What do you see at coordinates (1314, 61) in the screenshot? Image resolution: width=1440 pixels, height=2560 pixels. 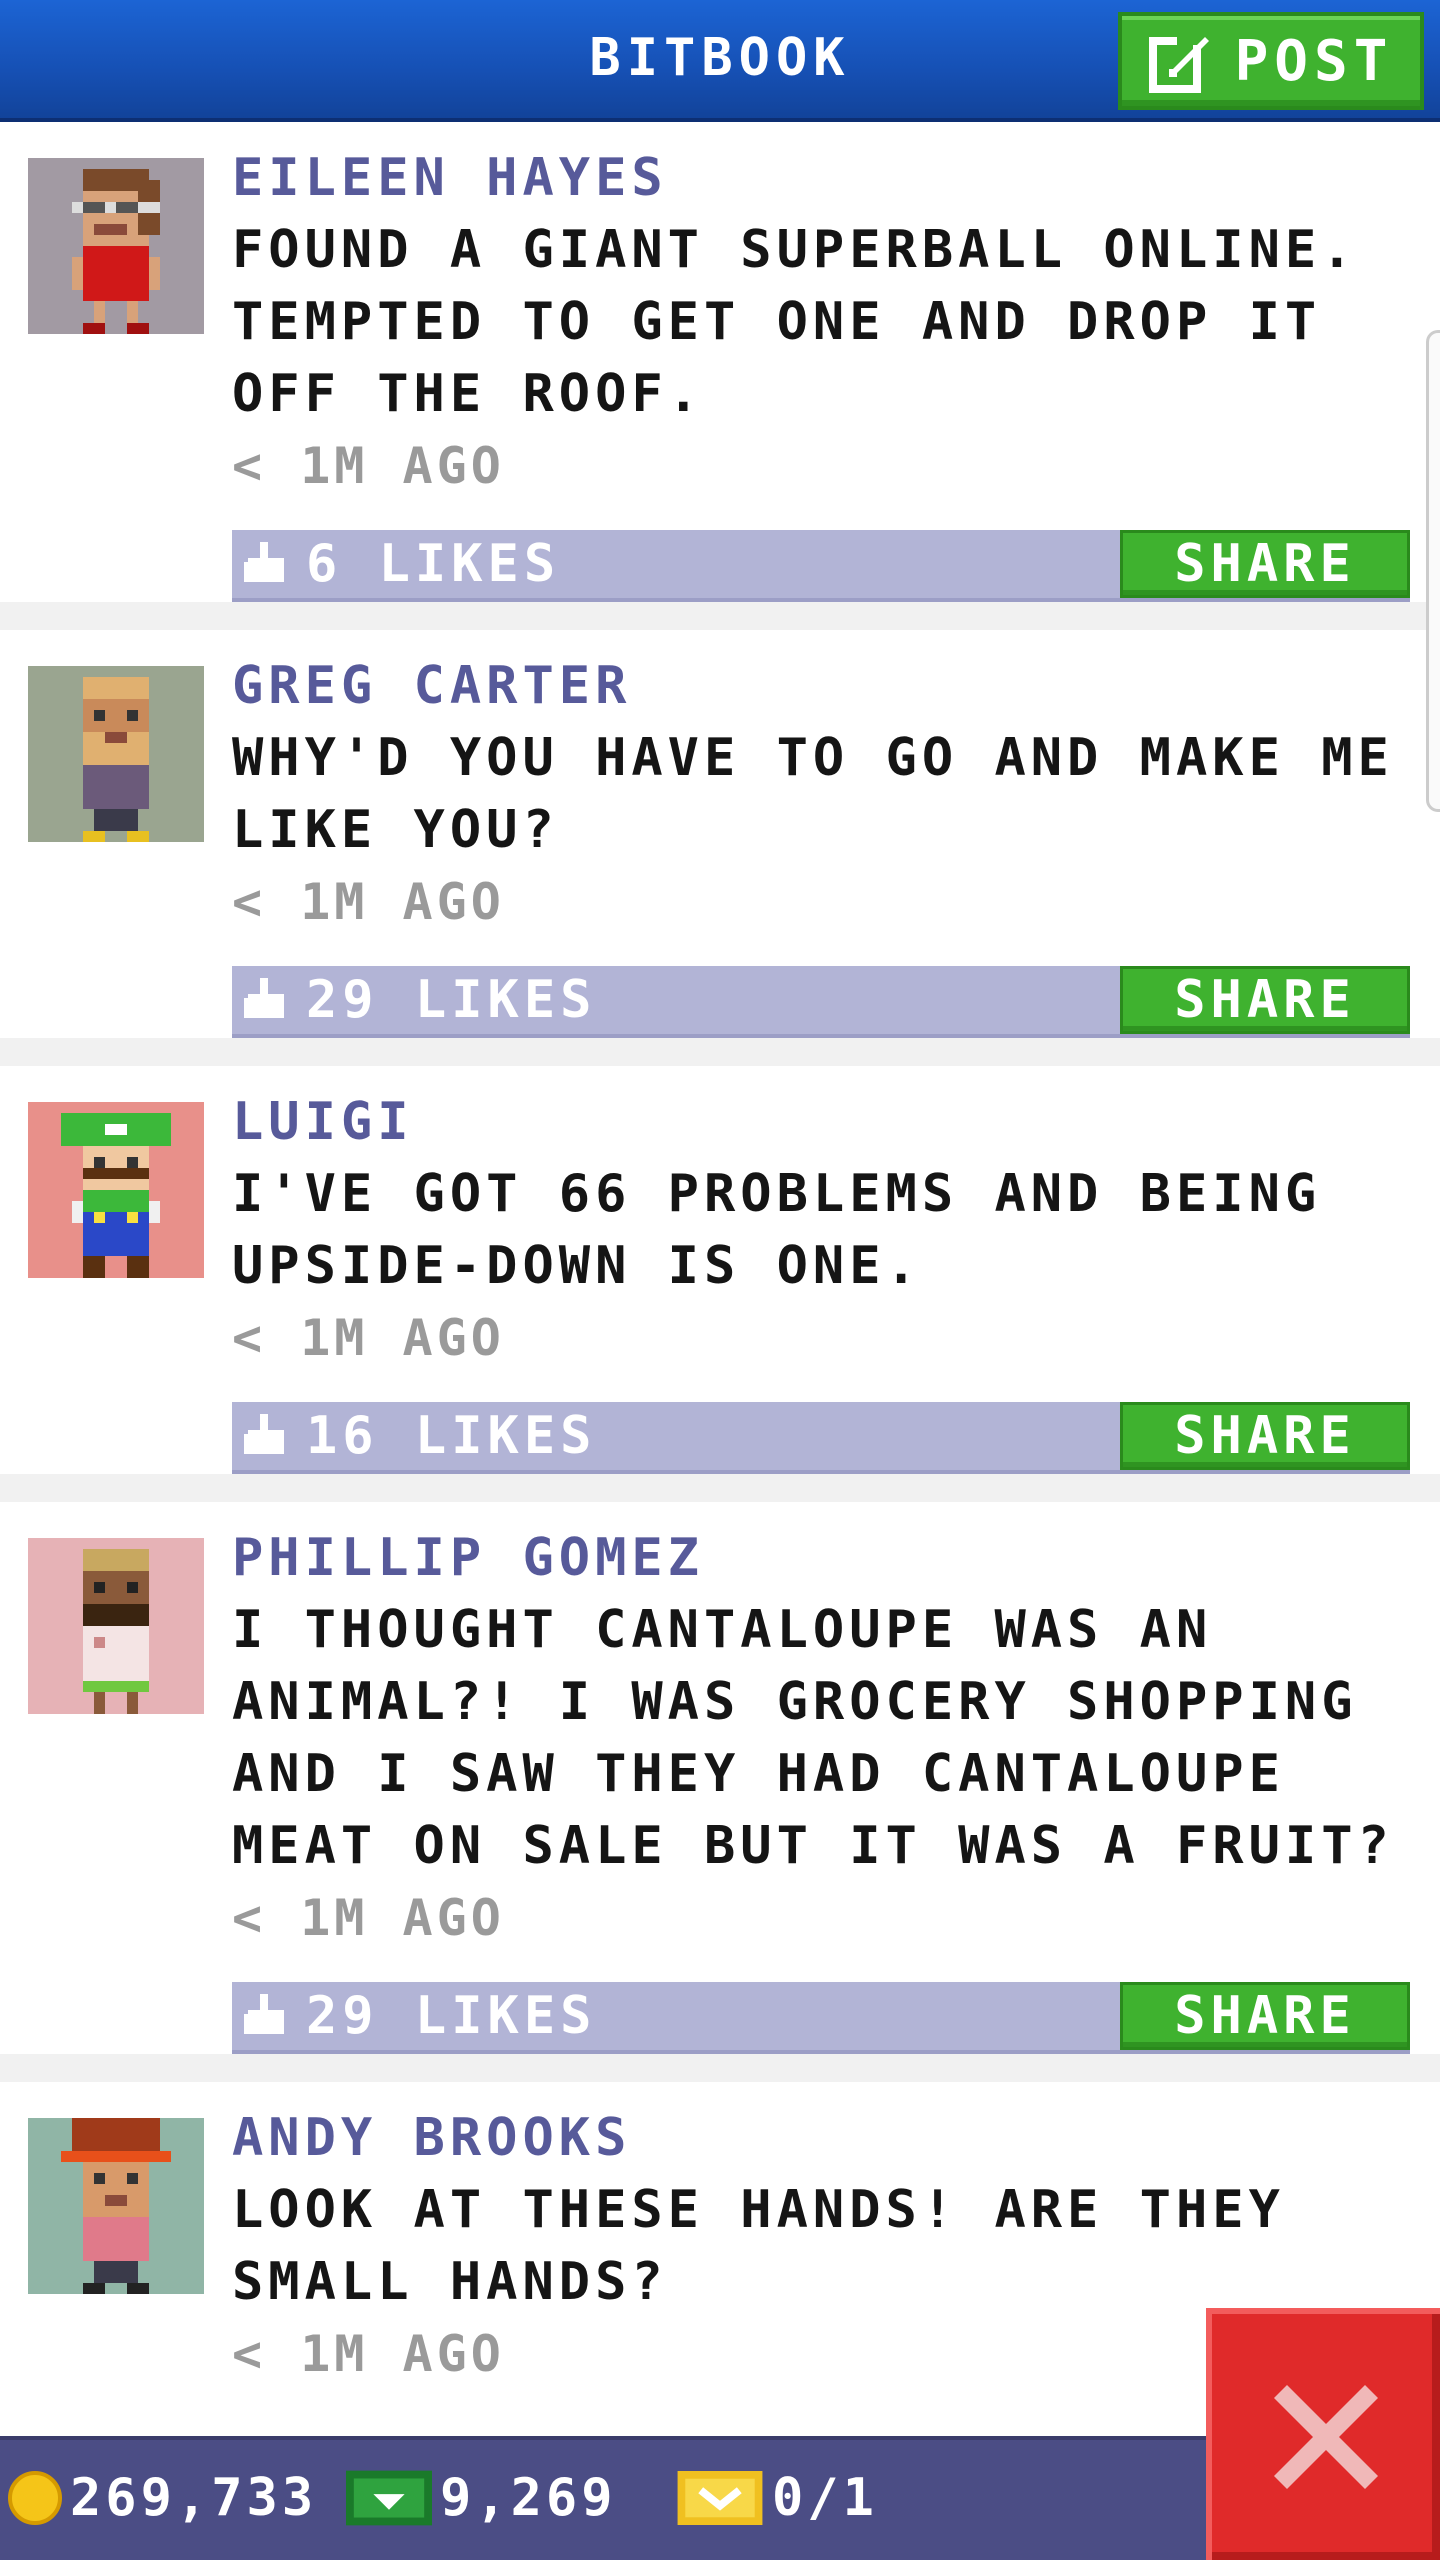 I see `post-button-label: POST` at bounding box center [1314, 61].